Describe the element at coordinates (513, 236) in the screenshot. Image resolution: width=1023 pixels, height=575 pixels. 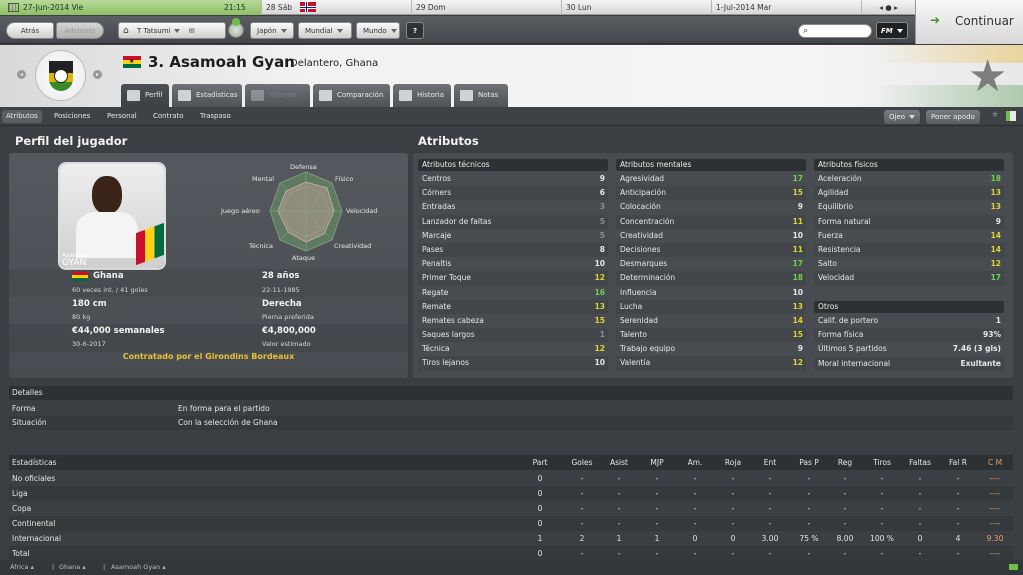
I see `attribute-row: Marcaje 5` at that location.